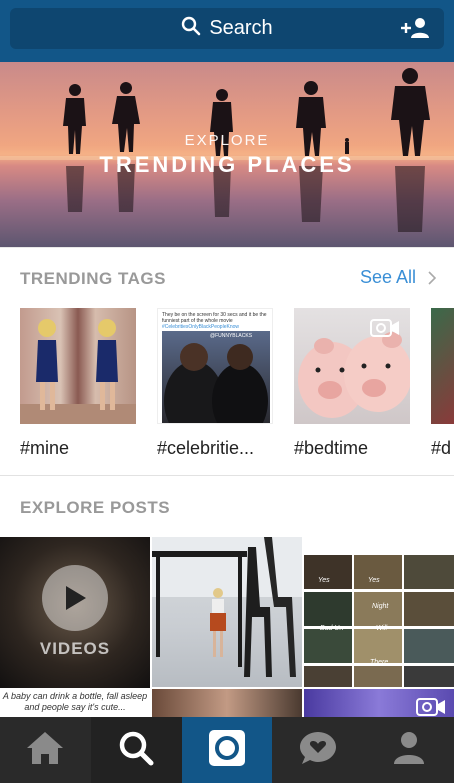 The image size is (454, 783). What do you see at coordinates (227, 607) in the screenshot?
I see `chairs-photo` at bounding box center [227, 607].